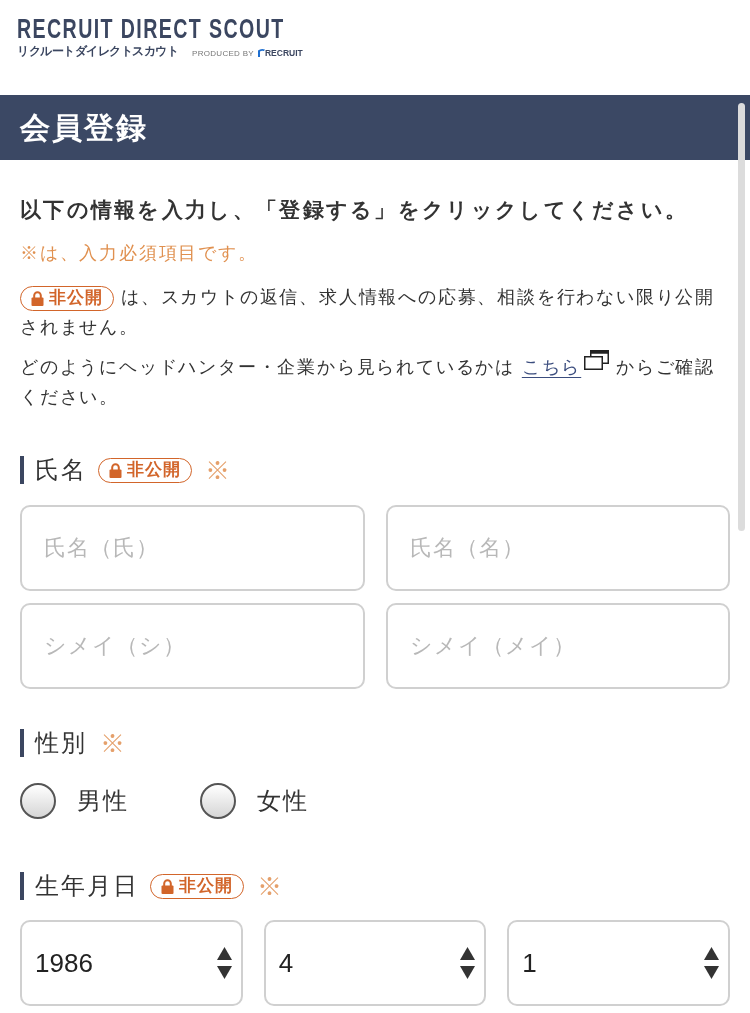 The height and width of the screenshot is (1013, 750). I want to click on radio-label: 女性, so click(283, 801).